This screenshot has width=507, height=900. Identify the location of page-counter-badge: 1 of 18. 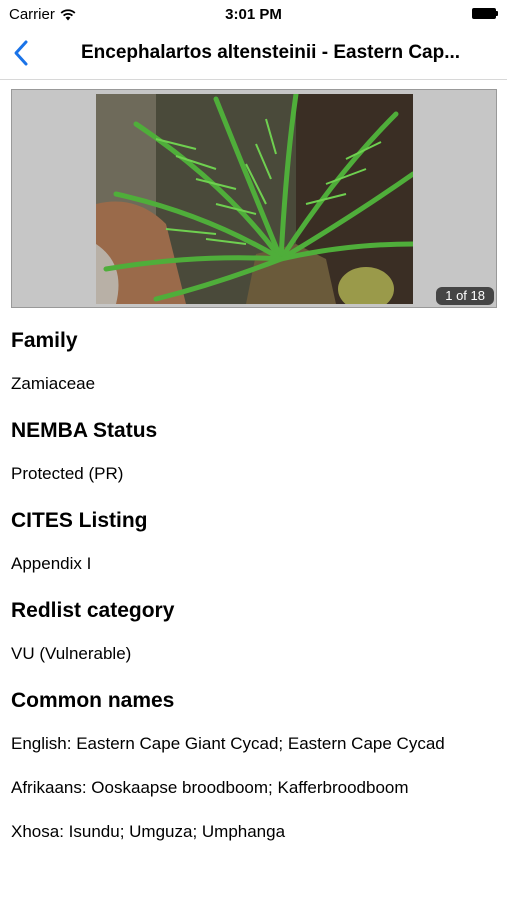
(465, 296).